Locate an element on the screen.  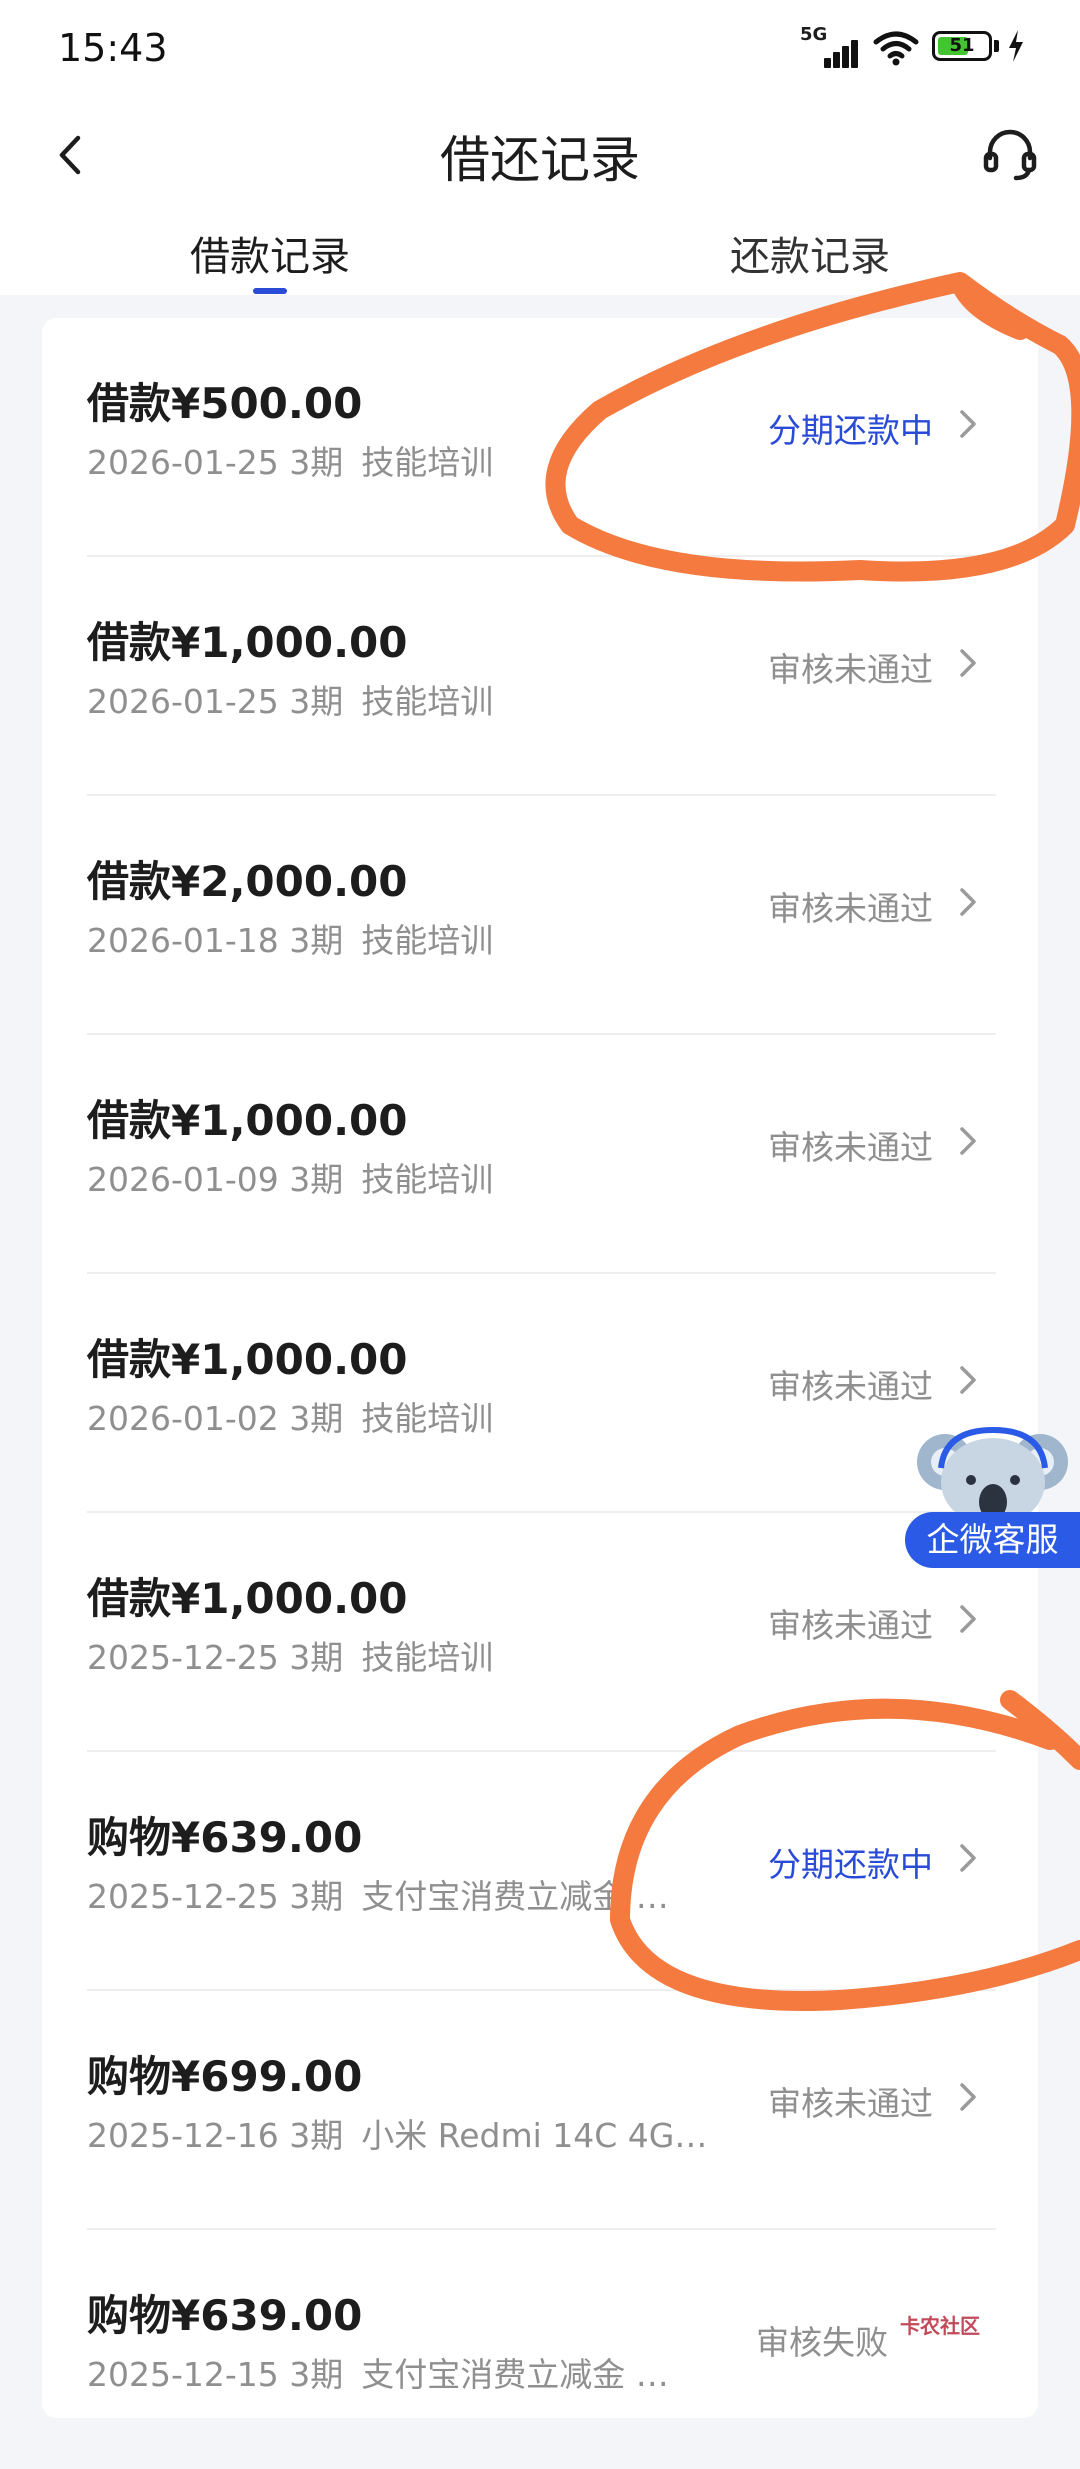
list-item: 购物¥639.00 2025-12-25 3期 支付宝消费立减金 … 分期还款中 is located at coordinates (540, 1871).